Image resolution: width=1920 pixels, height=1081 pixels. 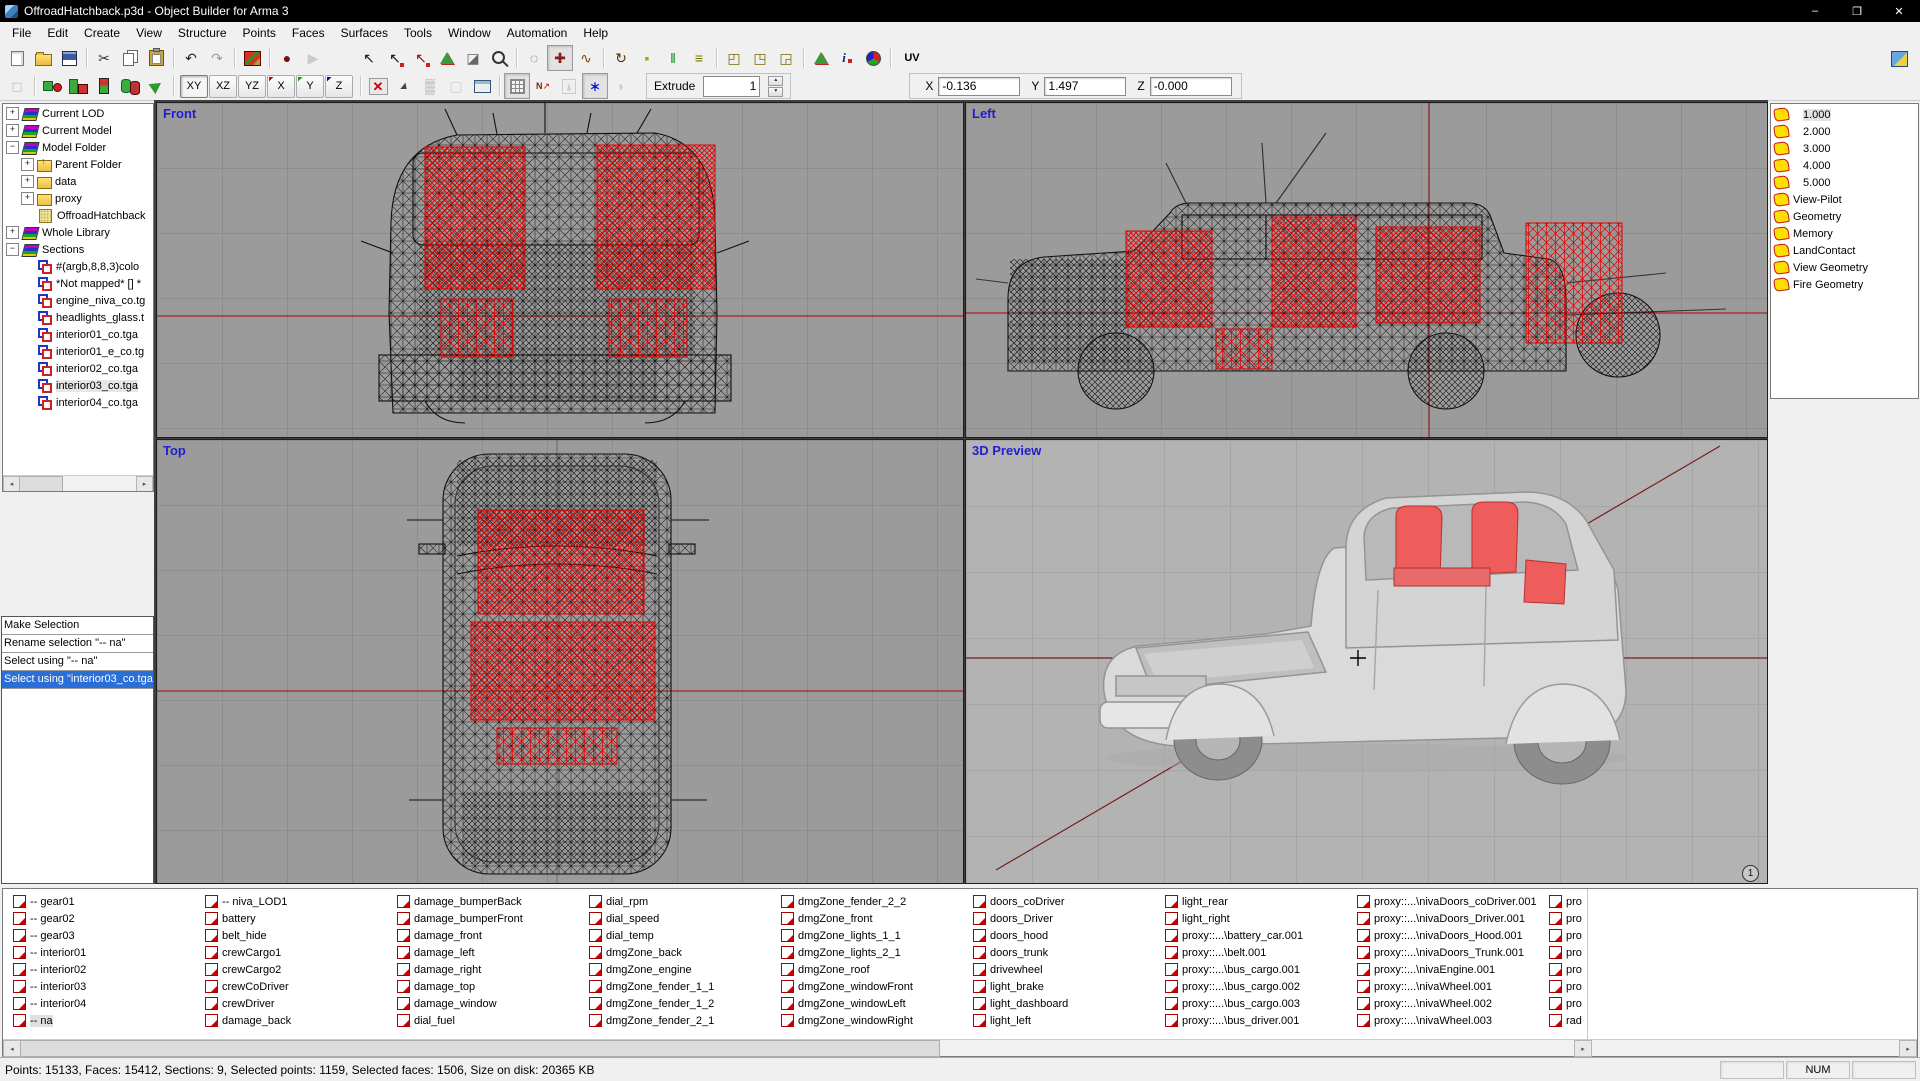 What do you see at coordinates (595, 86) in the screenshot?
I see `knot-button: ∗` at bounding box center [595, 86].